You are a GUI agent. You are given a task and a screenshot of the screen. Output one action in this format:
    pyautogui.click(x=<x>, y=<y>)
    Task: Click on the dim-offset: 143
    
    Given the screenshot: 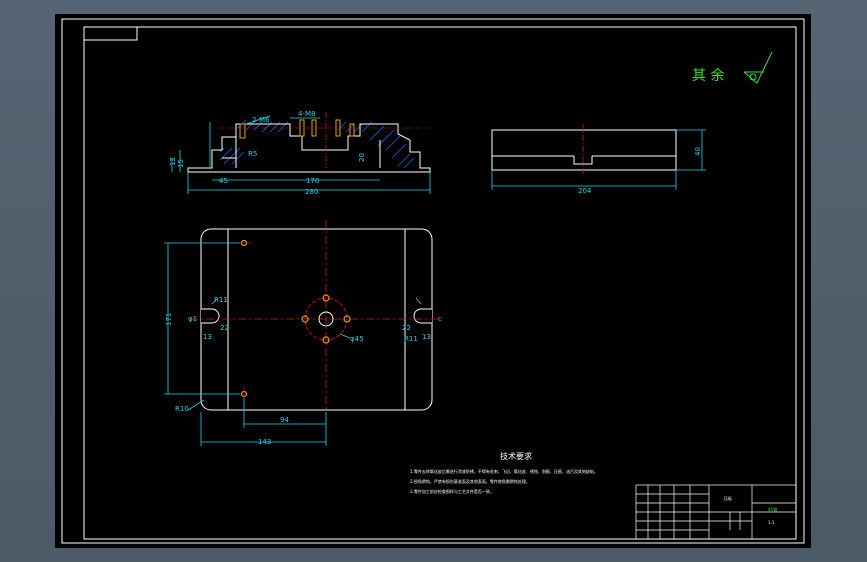 What is the action you would take?
    pyautogui.click(x=264, y=442)
    